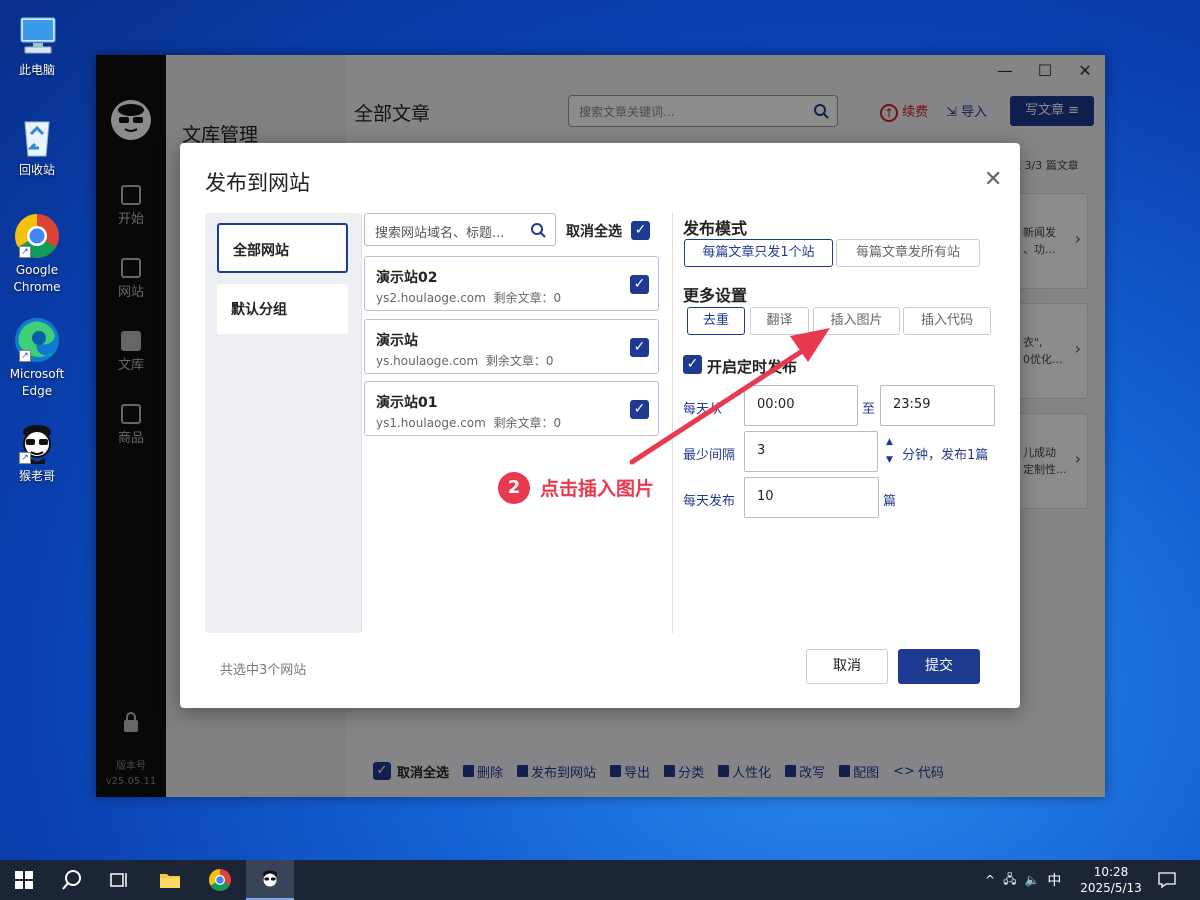 This screenshot has height=900, width=1200. I want to click on taskbar-chrome, so click(220, 880).